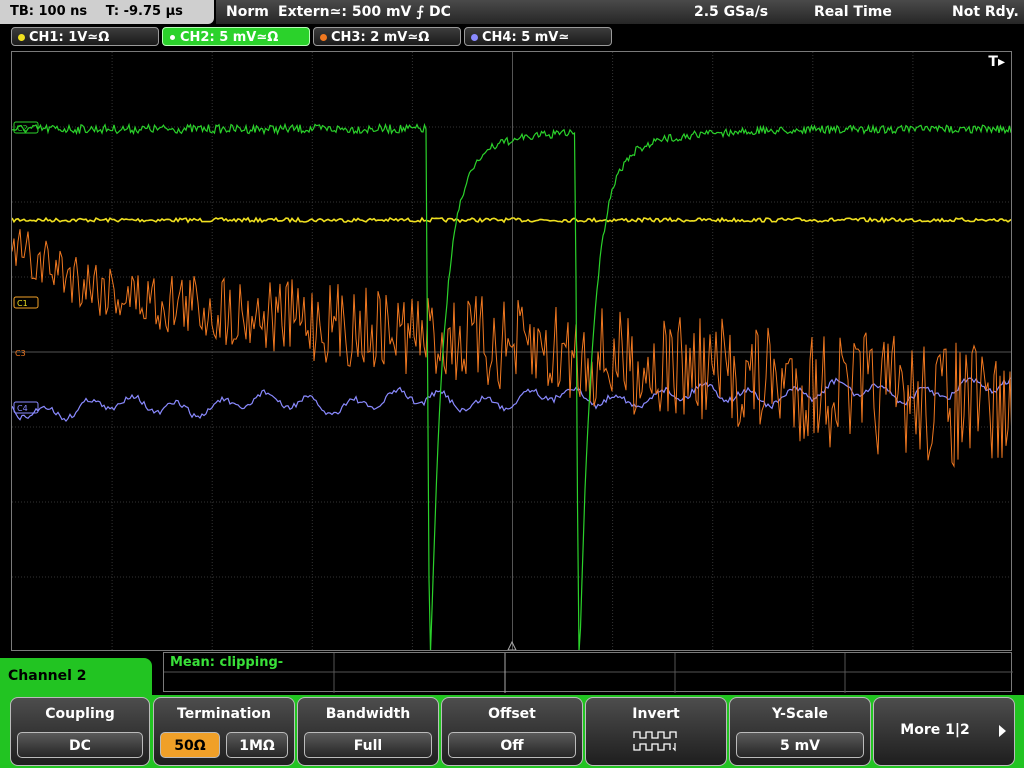 The image size is (1024, 768). What do you see at coordinates (257, 745) in the screenshot?
I see `termination-1mohm-option: 1MΩ` at bounding box center [257, 745].